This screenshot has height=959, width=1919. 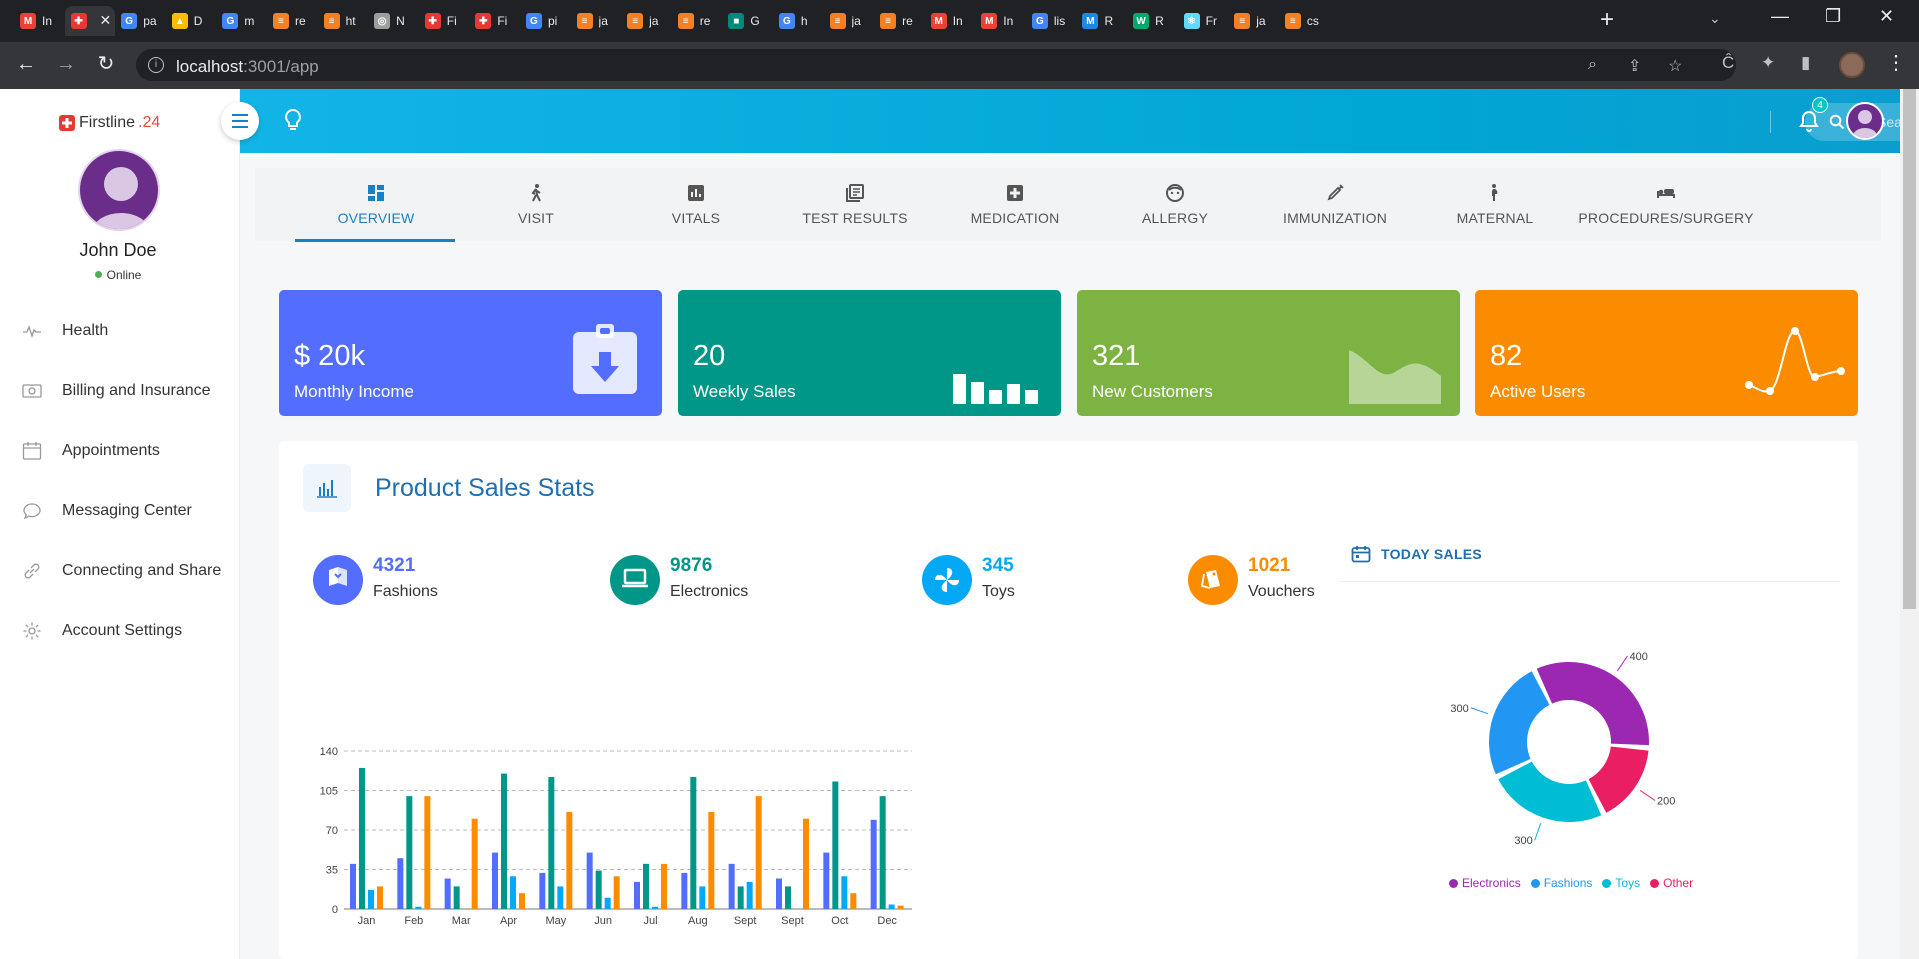 I want to click on x-tick-label: Oct, so click(x=839, y=921).